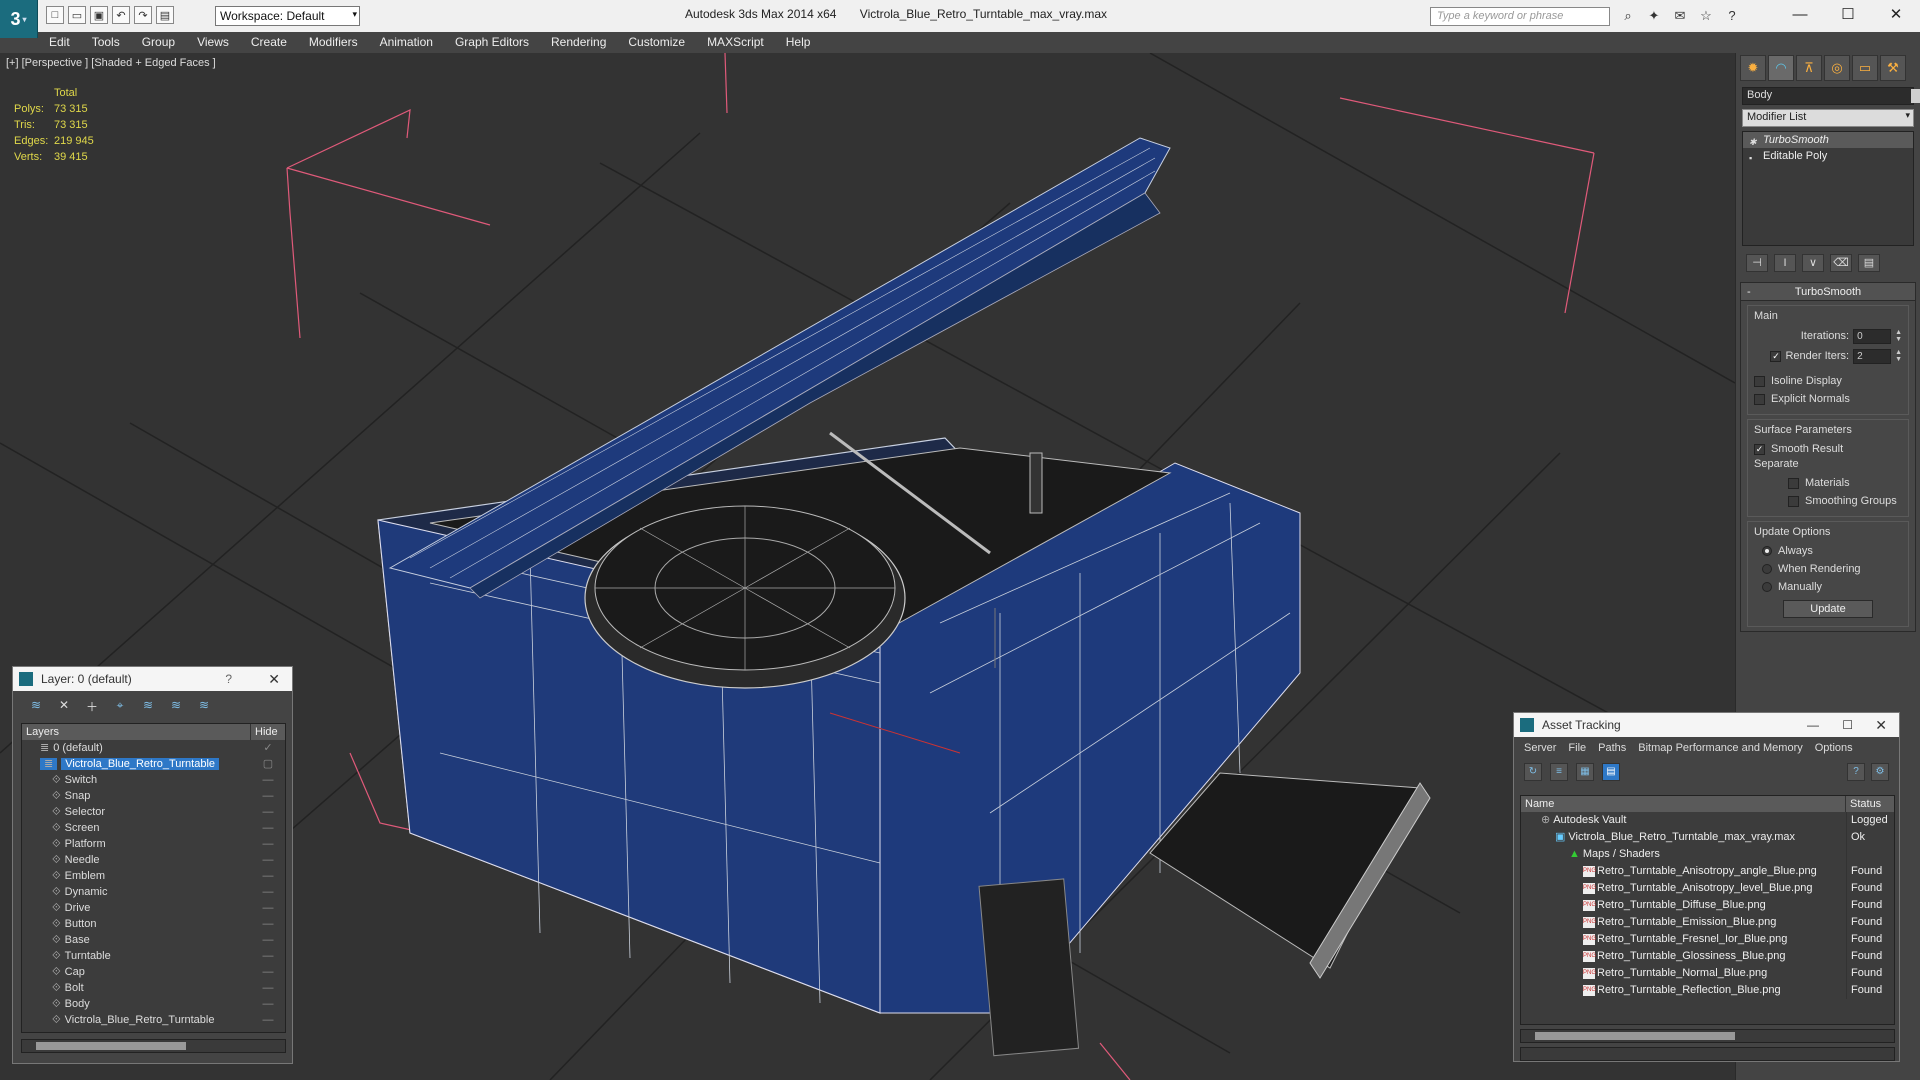 The width and height of the screenshot is (1920, 1080). Describe the element at coordinates (1785, 263) in the screenshot. I see `show-end-result-icon: Ι` at that location.